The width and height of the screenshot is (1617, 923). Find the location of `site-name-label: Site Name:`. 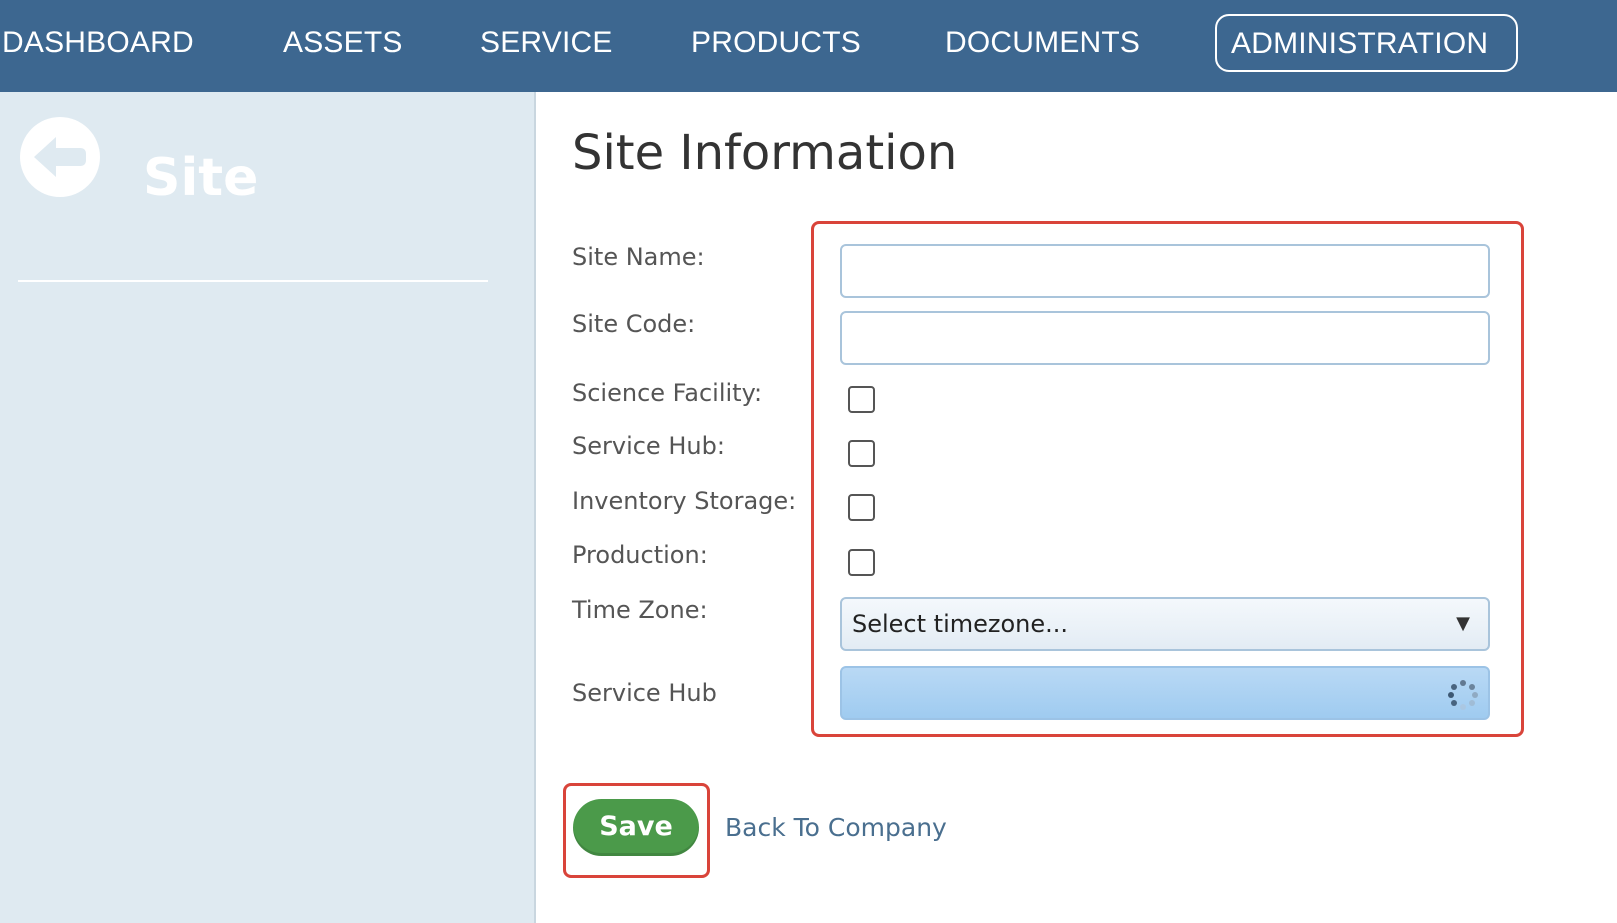

site-name-label: Site Name: is located at coordinates (638, 257).